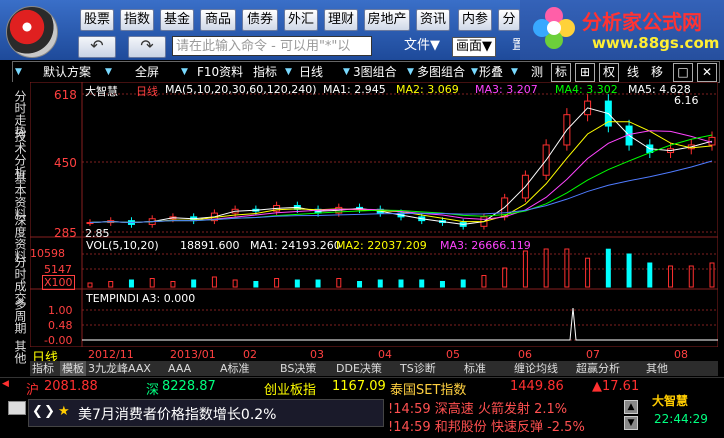 This screenshot has width=724, height=438. I want to click on tab-aaa: AAA, so click(179, 368).